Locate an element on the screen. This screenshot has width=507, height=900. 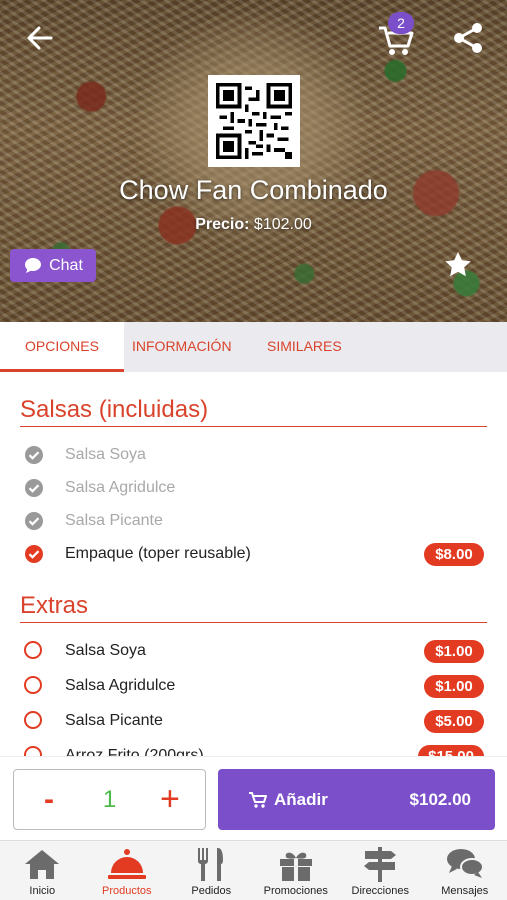
decrease-quantity-button: - is located at coordinates (49, 800).